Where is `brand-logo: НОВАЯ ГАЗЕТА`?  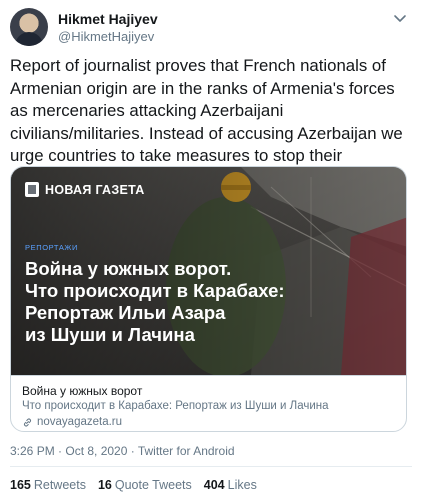
brand-logo: НОВАЯ ГАЗЕТА is located at coordinates (85, 189).